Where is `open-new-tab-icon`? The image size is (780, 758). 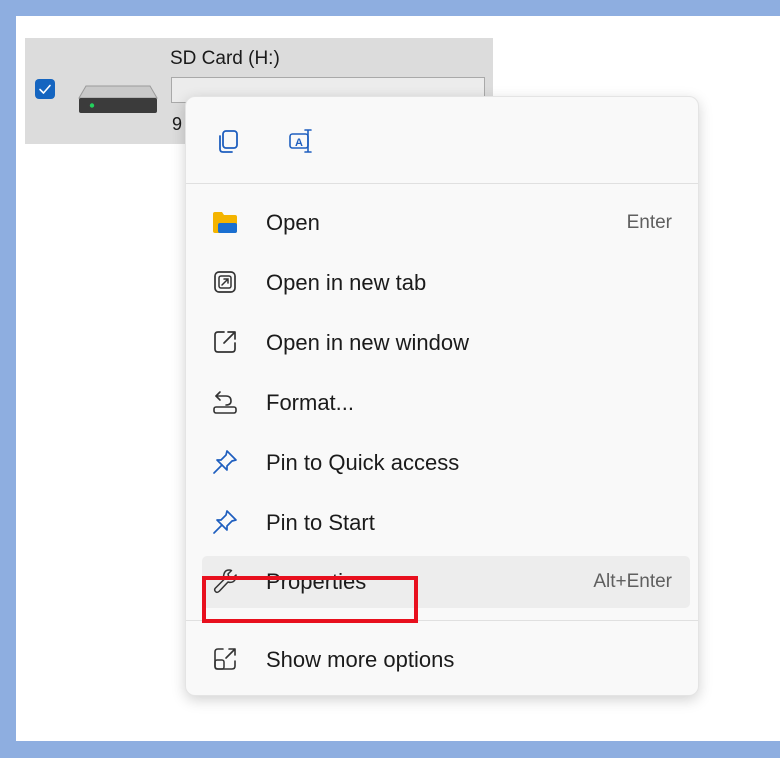
open-new-tab-icon is located at coordinates (225, 282).